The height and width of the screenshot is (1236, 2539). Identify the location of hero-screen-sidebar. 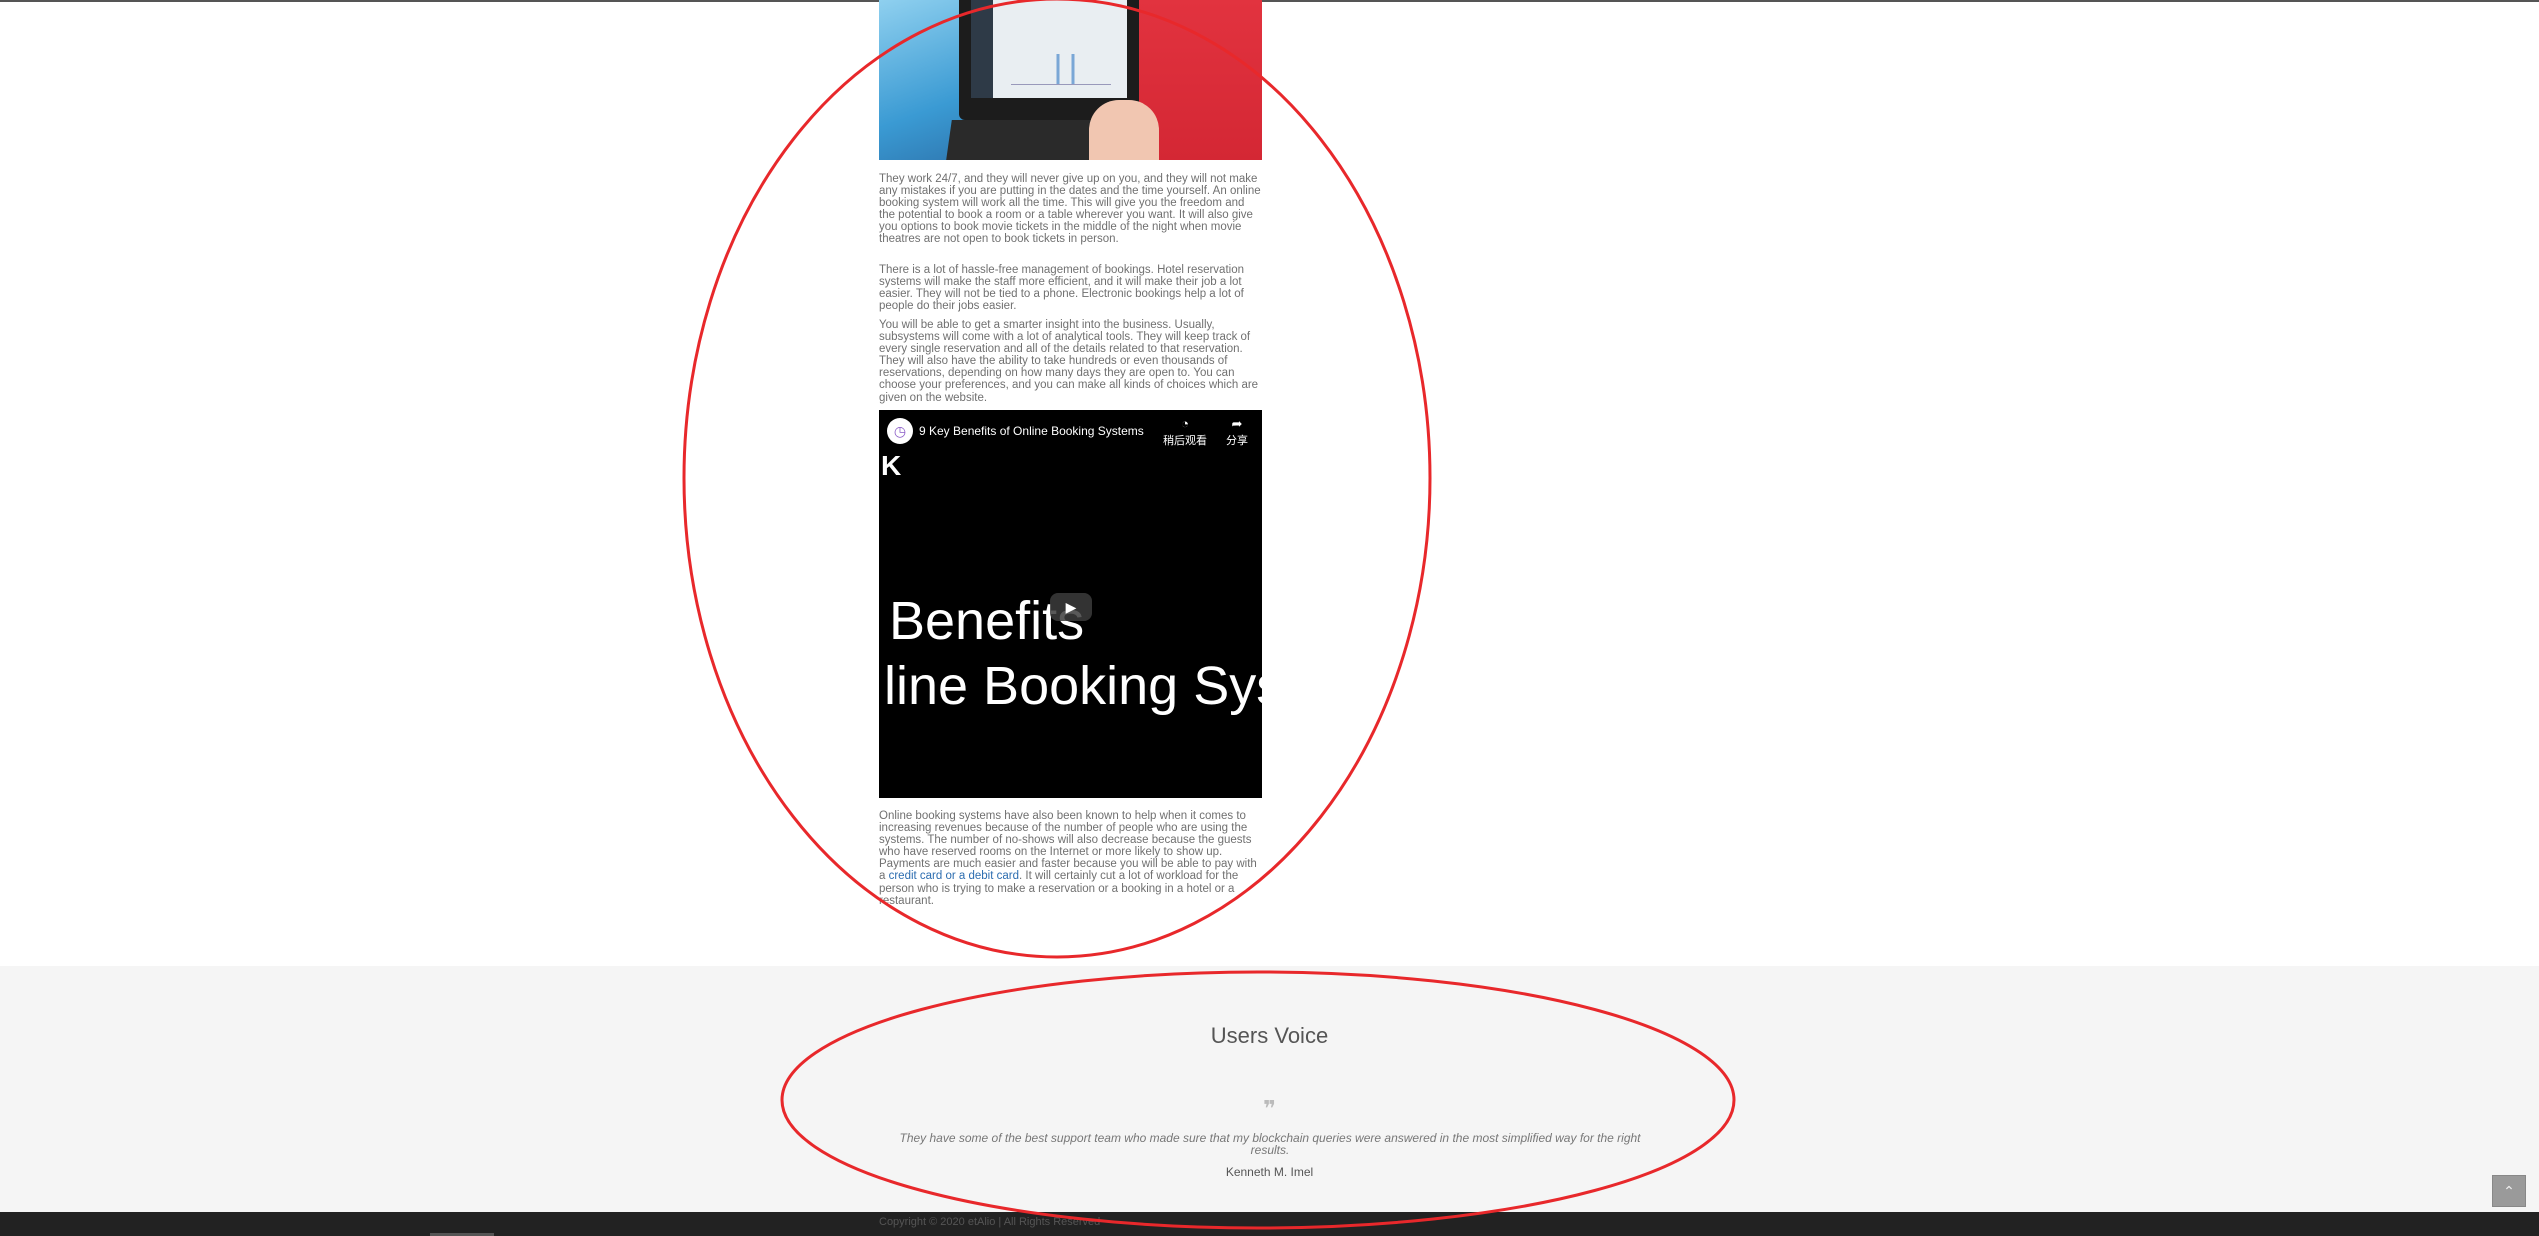
(982, 49).